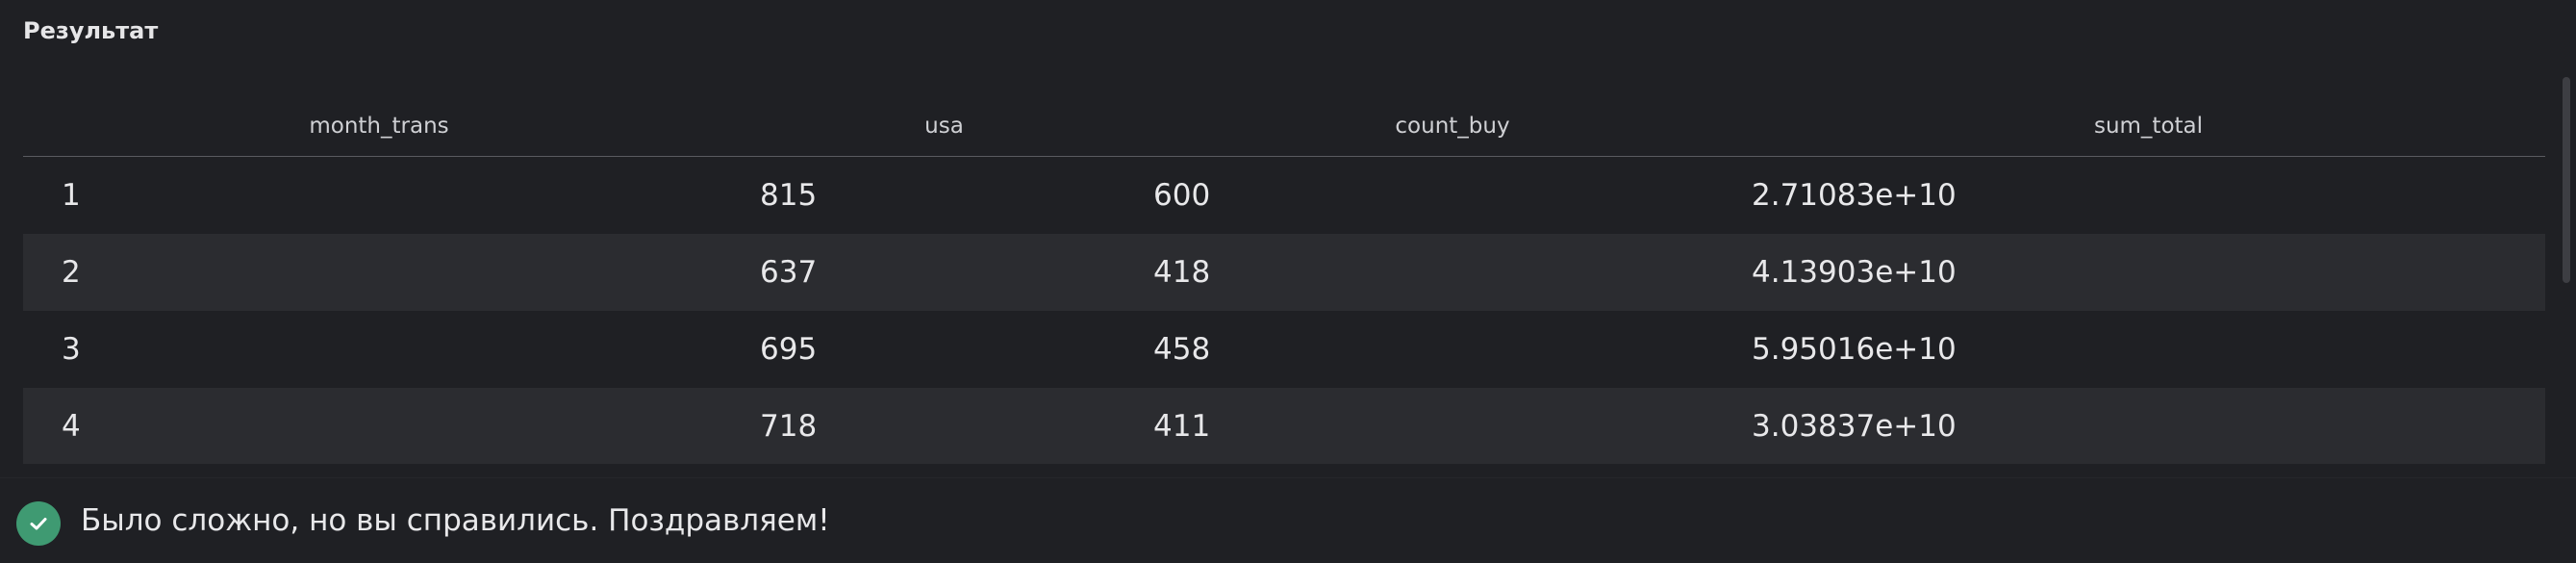 The height and width of the screenshot is (563, 2576). I want to click on cell-sum-total: 4.13903e+10, so click(1854, 272).